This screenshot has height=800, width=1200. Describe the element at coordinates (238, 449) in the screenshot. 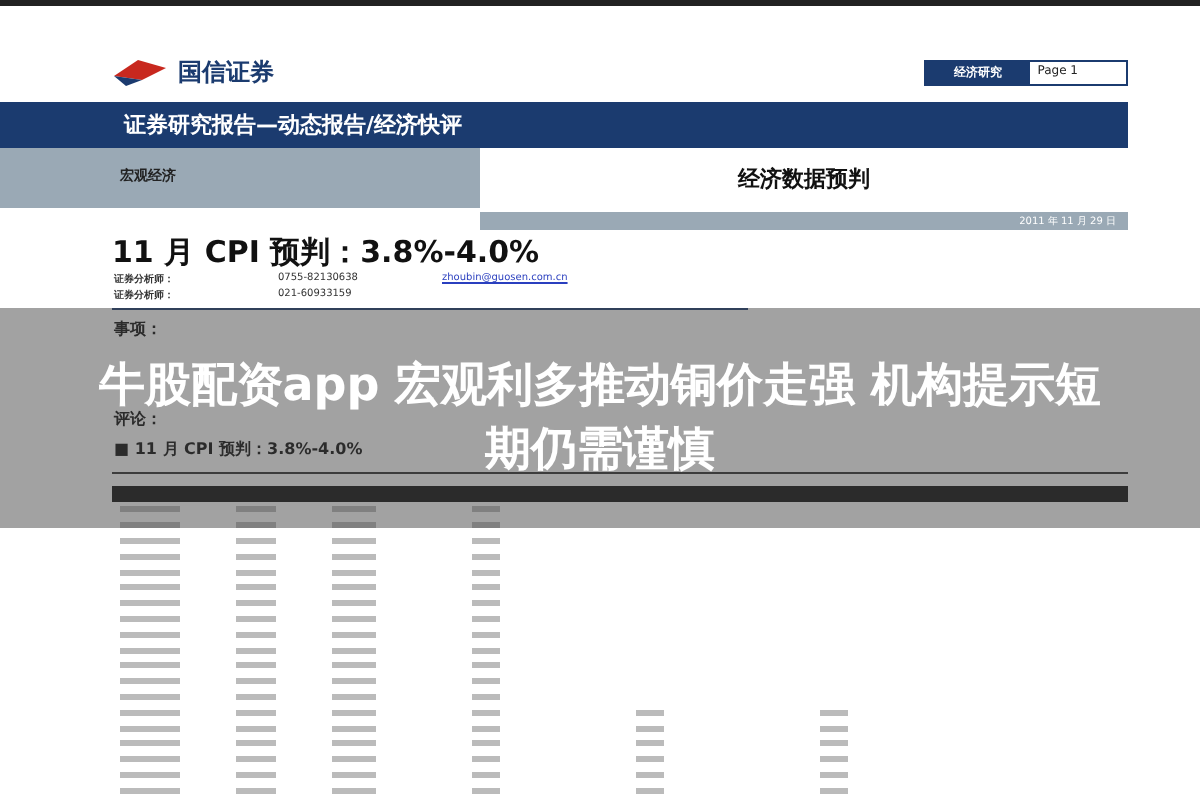

I see `section-heading: ■ 11 月 CPI 预判：3.8%-4.0%` at that location.